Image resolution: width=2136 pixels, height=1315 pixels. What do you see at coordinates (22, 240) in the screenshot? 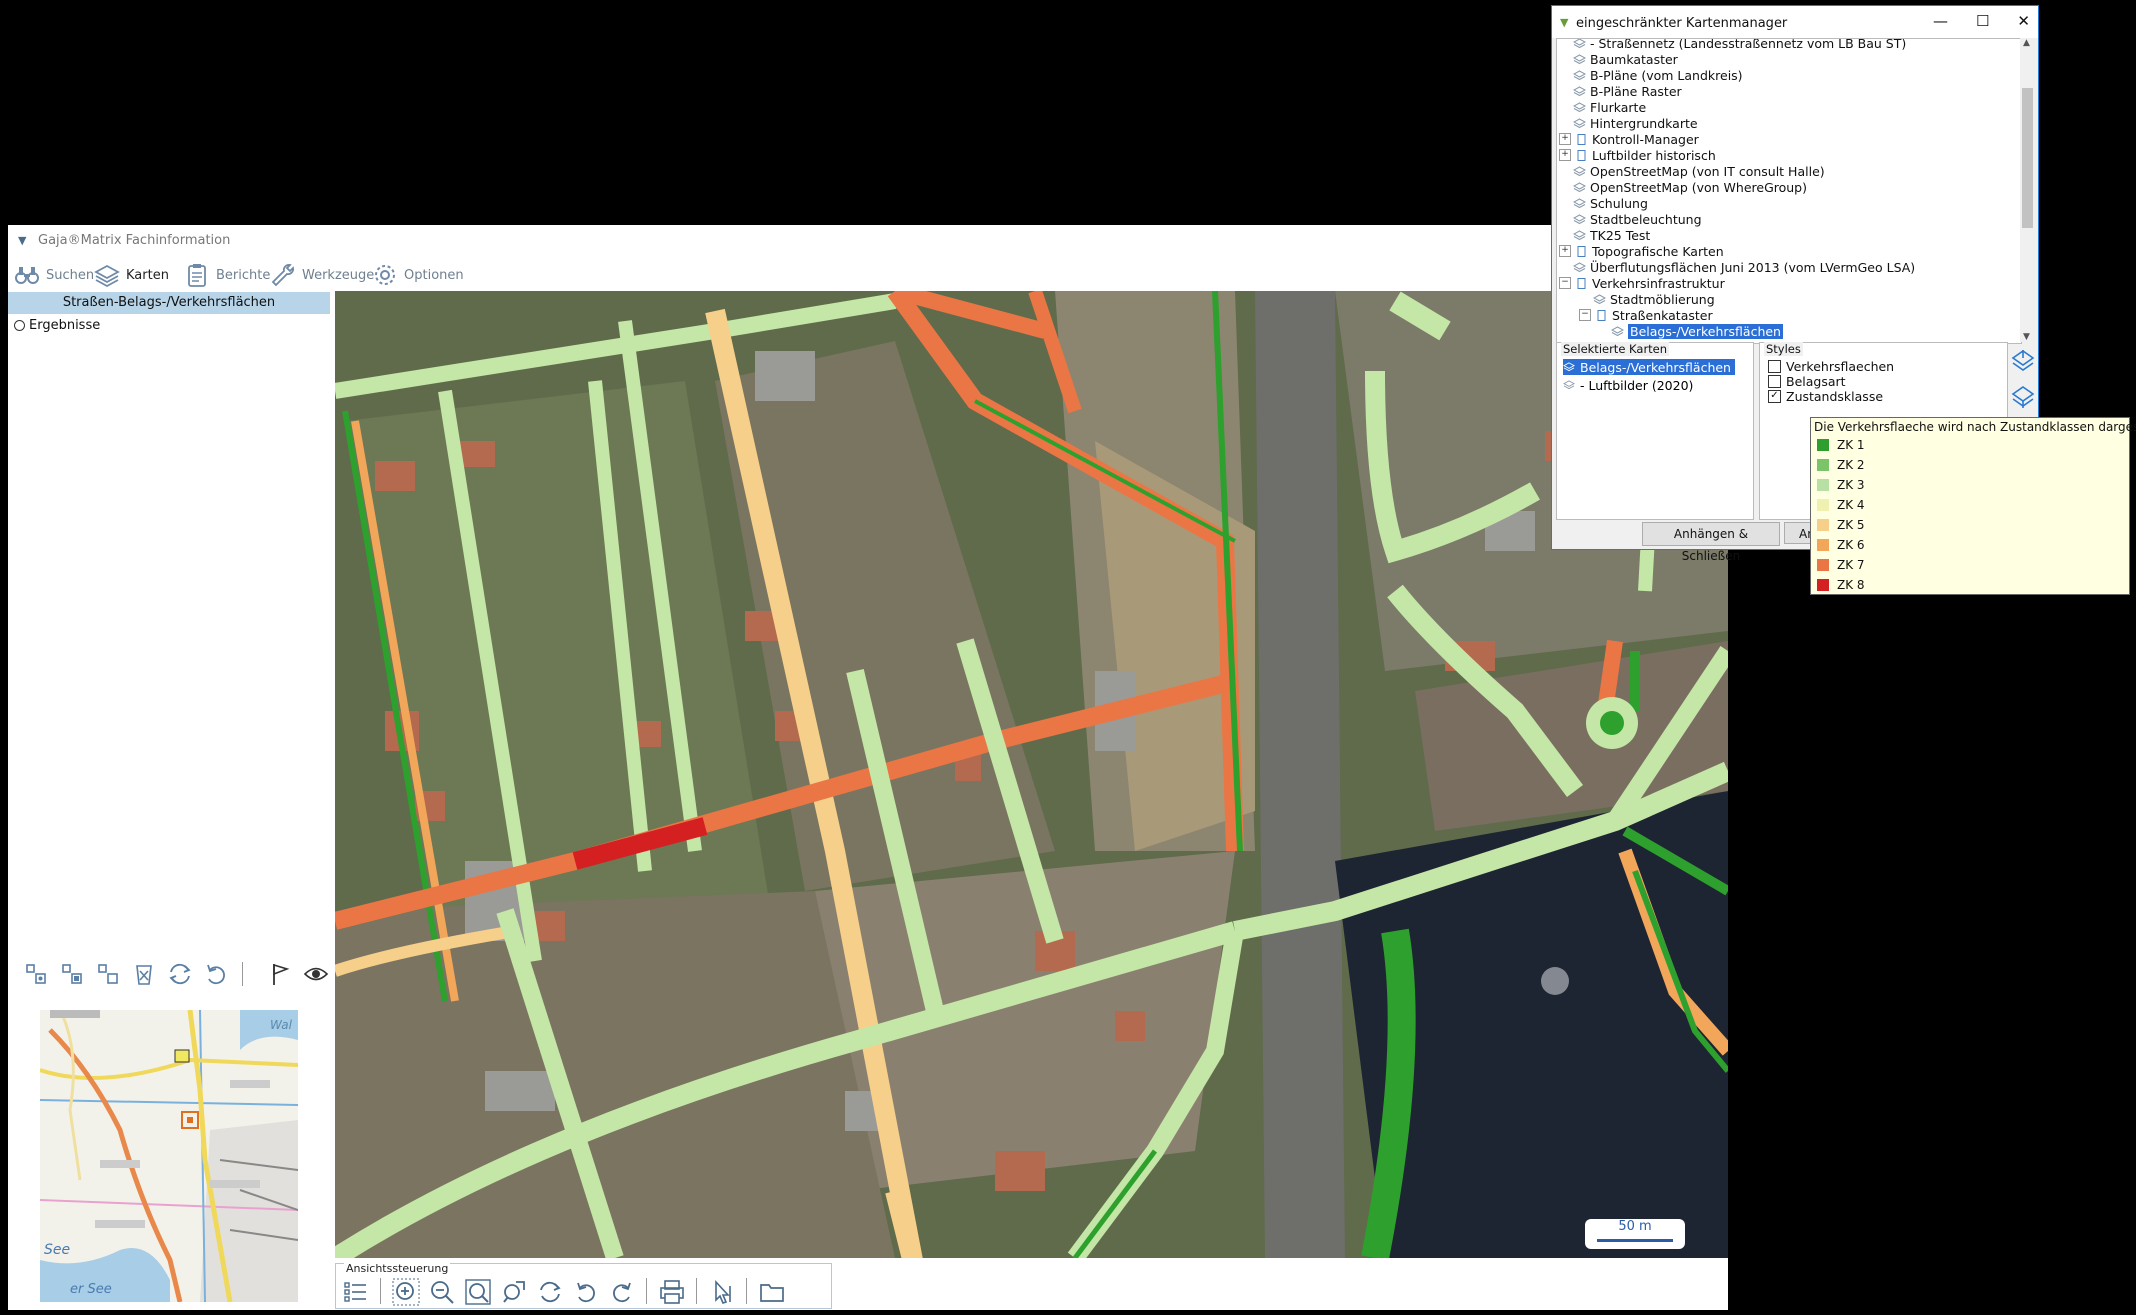
I see `app-logo-icon: ▼` at bounding box center [22, 240].